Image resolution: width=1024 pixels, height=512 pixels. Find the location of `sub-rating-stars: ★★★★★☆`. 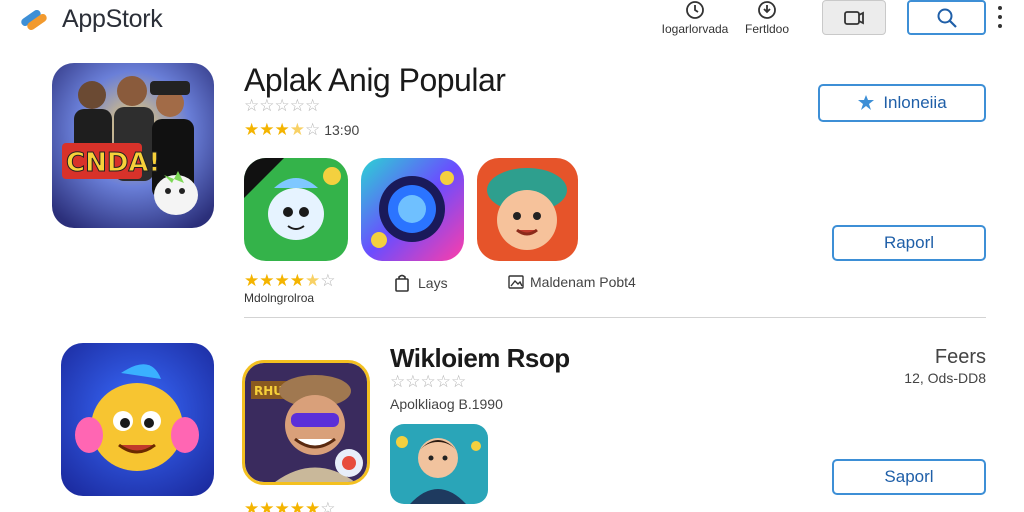

sub-rating-stars: ★★★★★☆ is located at coordinates (290, 280).